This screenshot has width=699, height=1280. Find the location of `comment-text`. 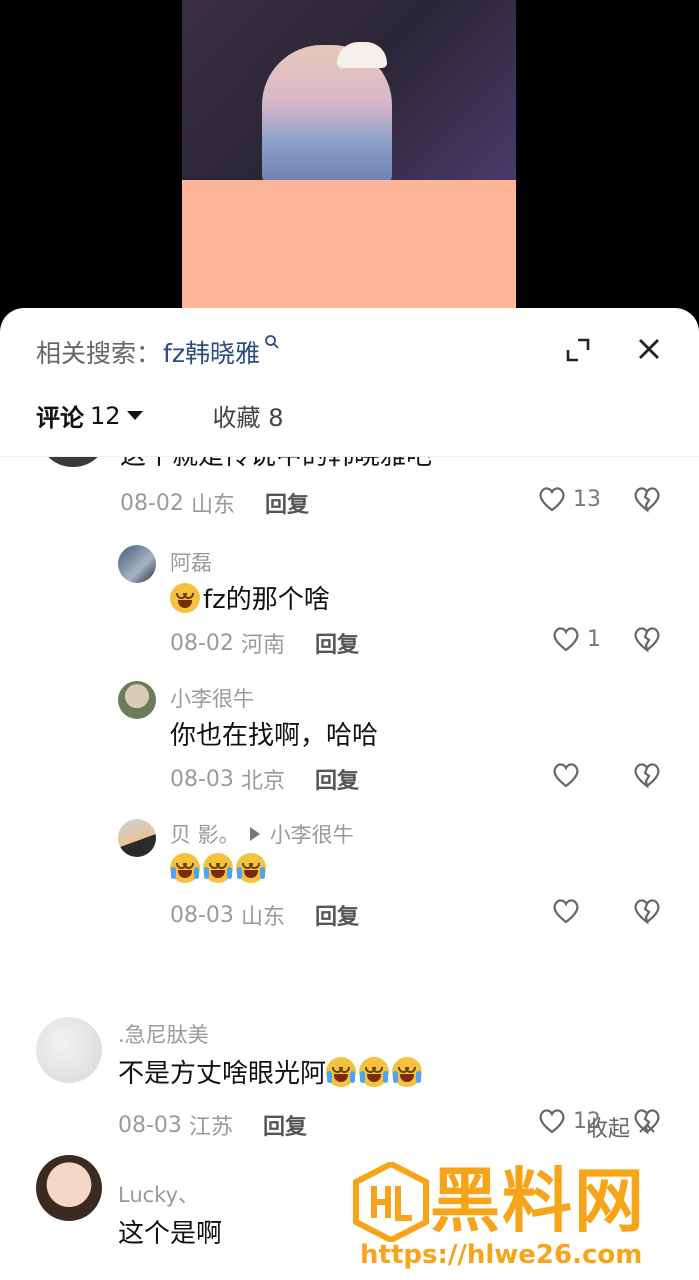

comment-text is located at coordinates (219, 868).